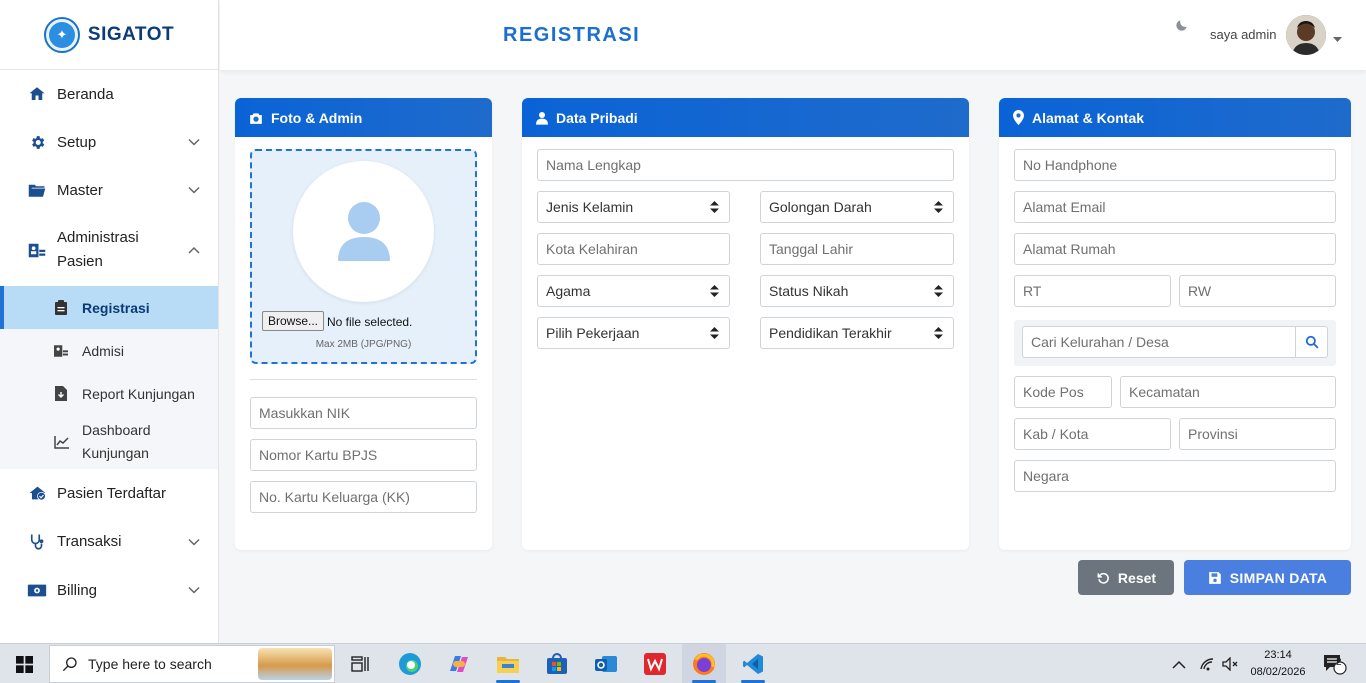 The image size is (1366, 683). What do you see at coordinates (857, 207) in the screenshot?
I see `golongan-darah-select: Golongan Darah` at bounding box center [857, 207].